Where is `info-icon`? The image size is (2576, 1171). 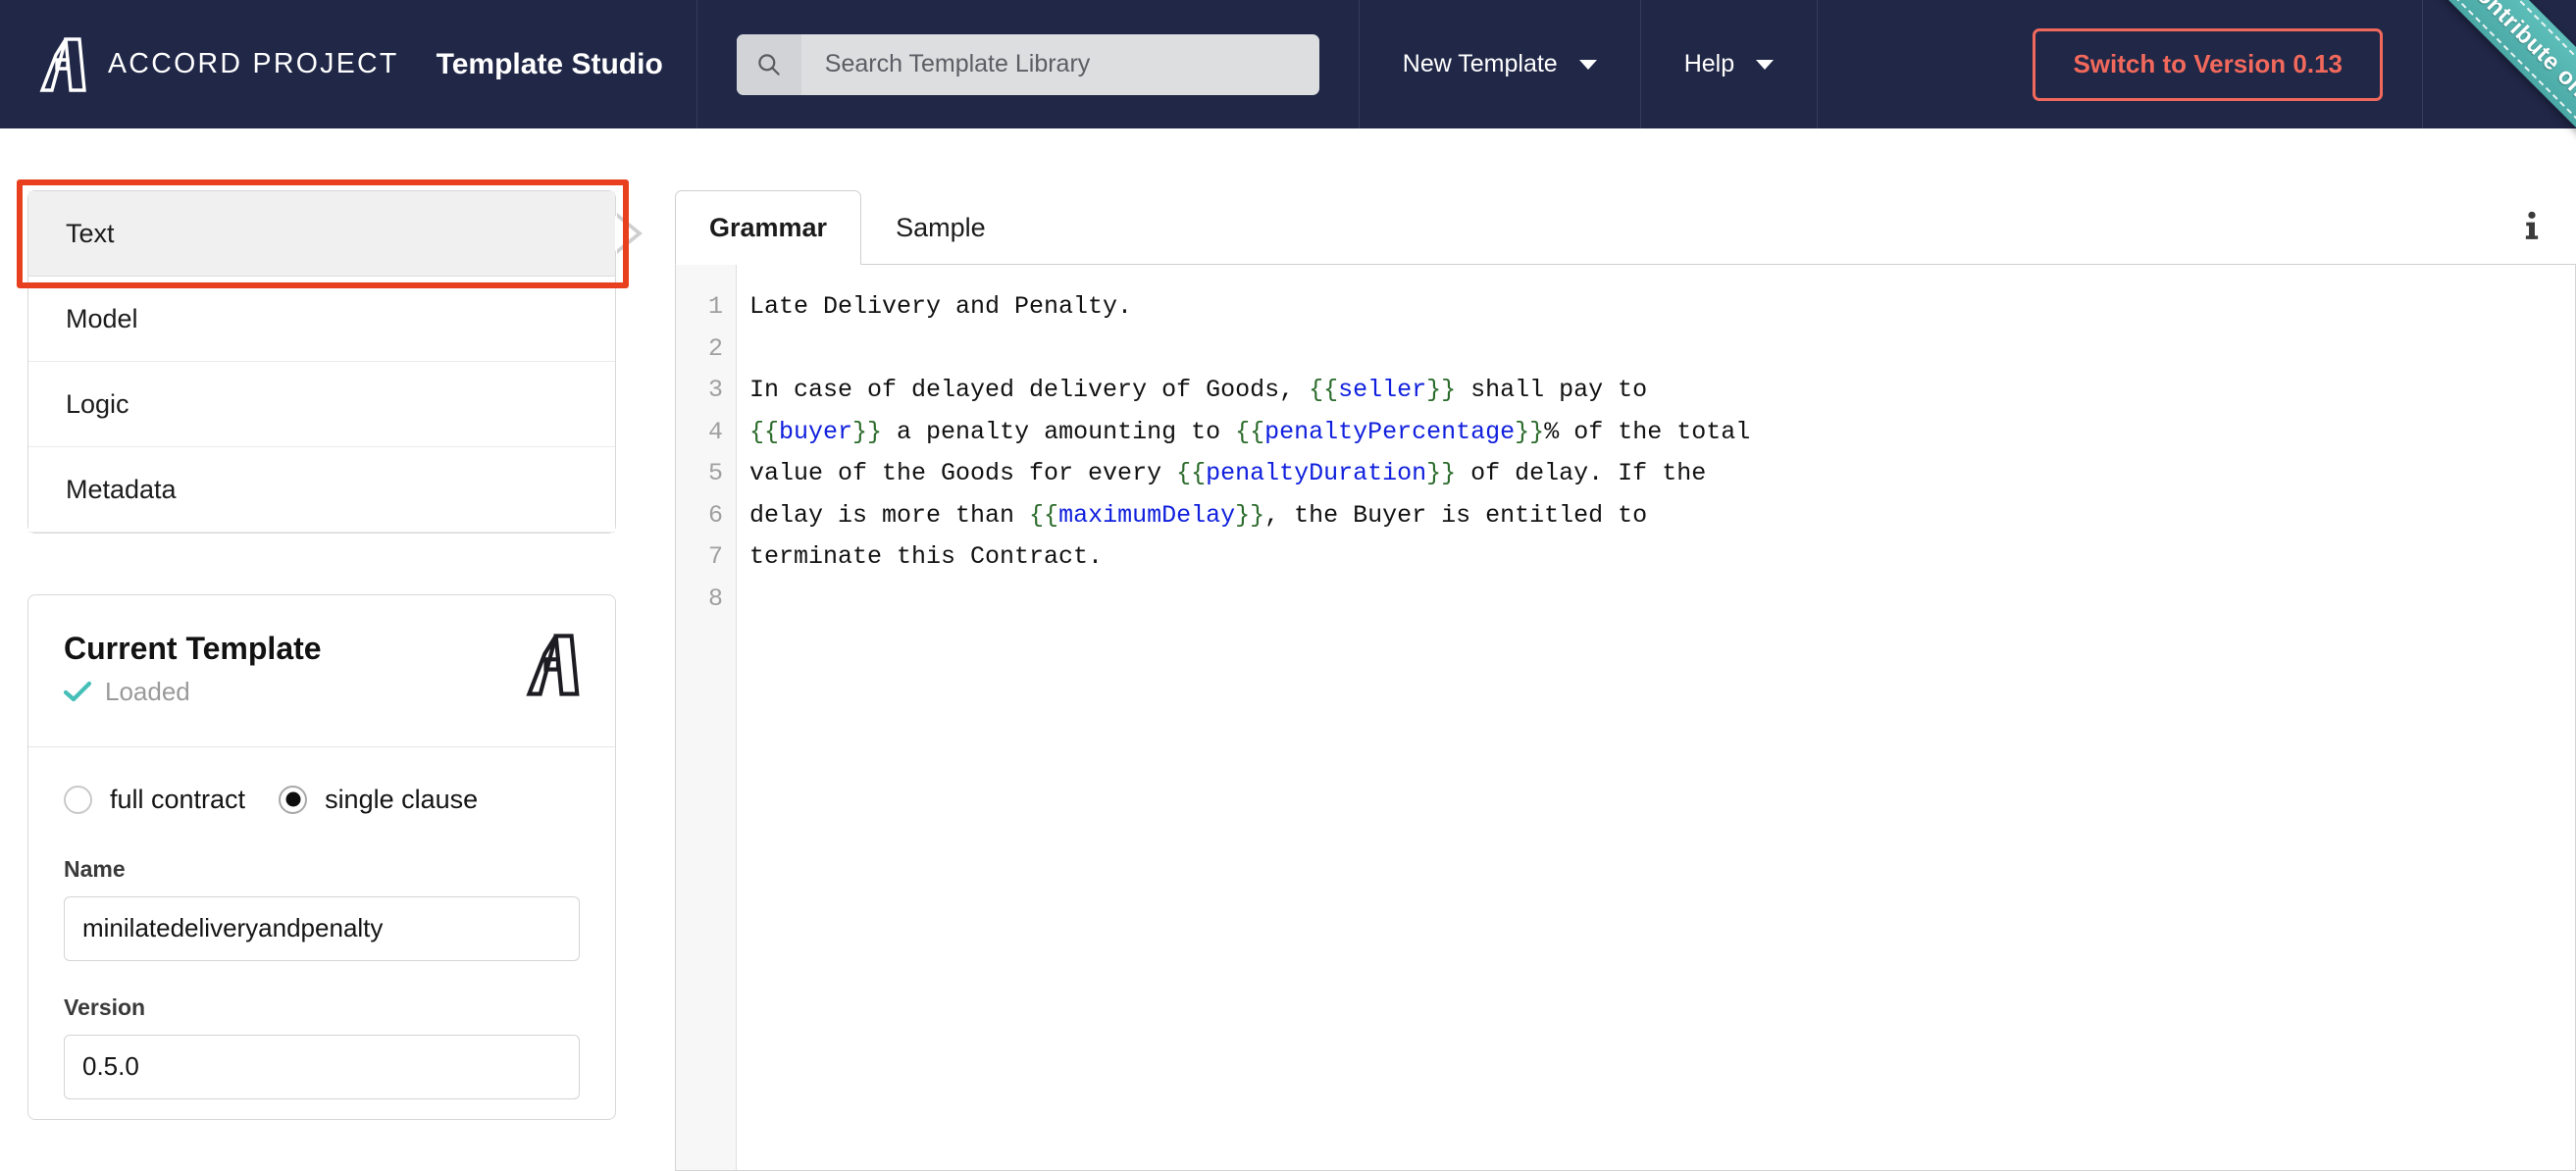 info-icon is located at coordinates (2531, 226).